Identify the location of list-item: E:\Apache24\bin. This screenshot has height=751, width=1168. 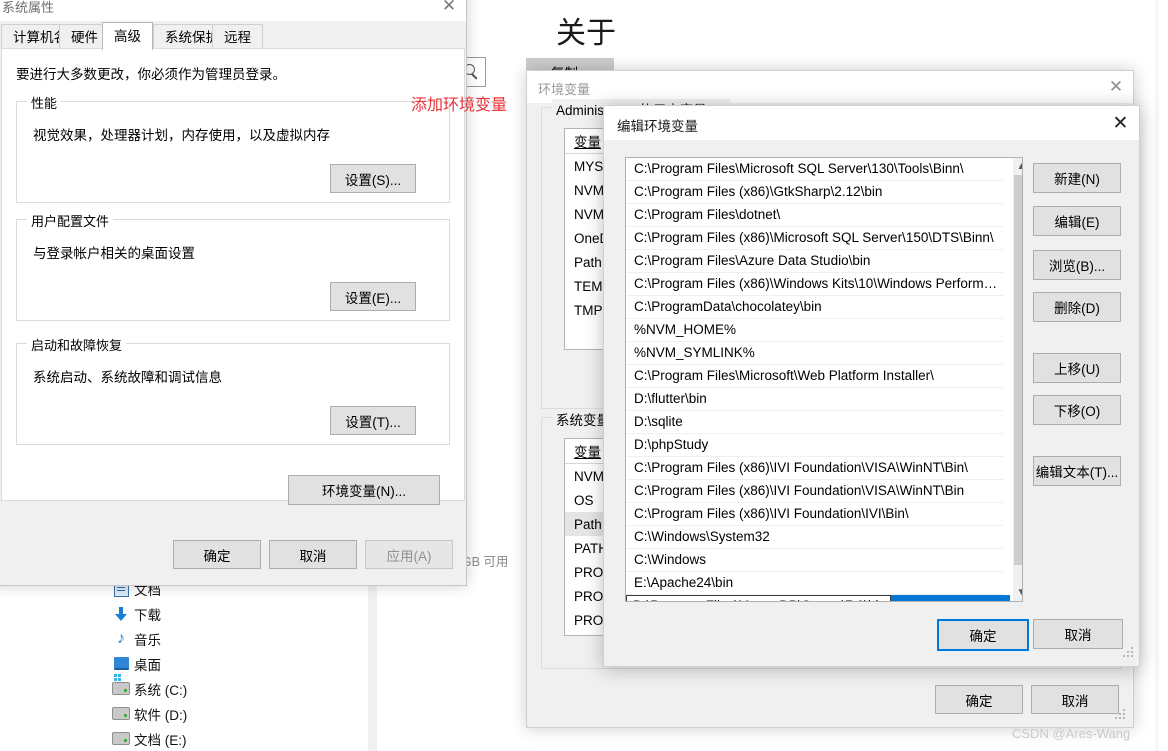
(815, 583).